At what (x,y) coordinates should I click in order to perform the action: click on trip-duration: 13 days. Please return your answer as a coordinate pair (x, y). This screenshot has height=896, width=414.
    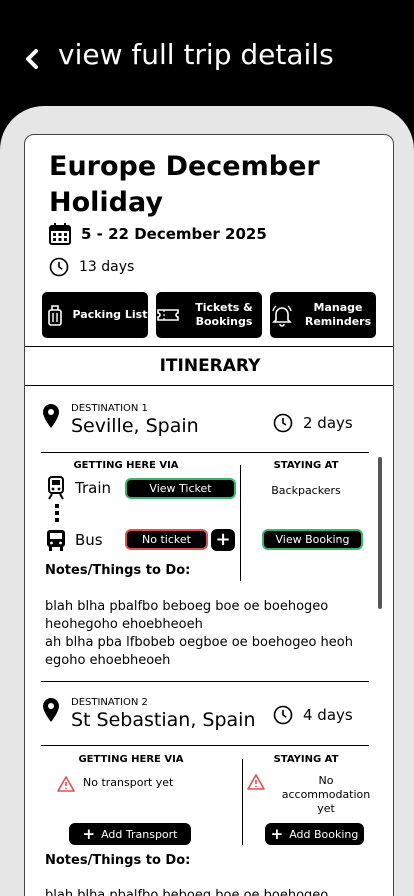
    Looking at the image, I should click on (91, 267).